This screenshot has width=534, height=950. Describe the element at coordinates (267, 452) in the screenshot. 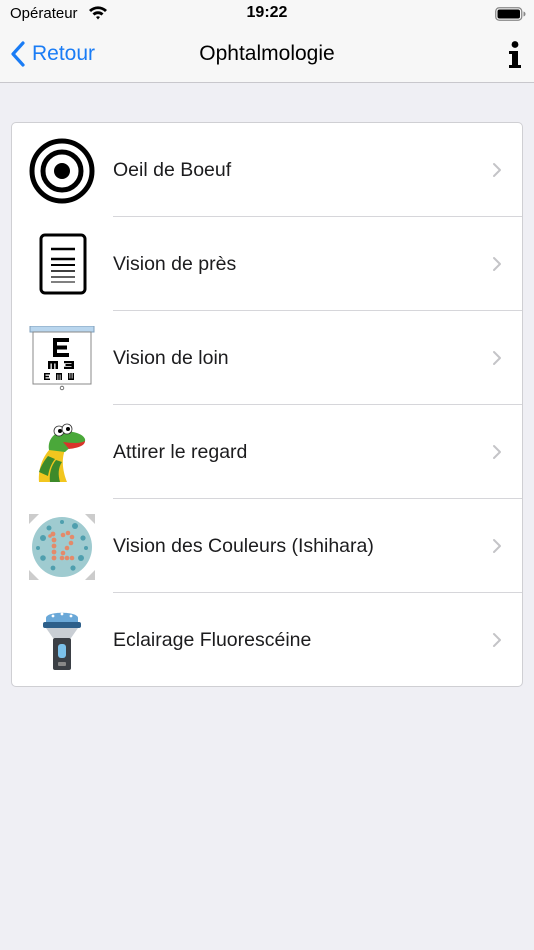

I see `list-item-attirer-le-regard: Attirer le regard` at that location.